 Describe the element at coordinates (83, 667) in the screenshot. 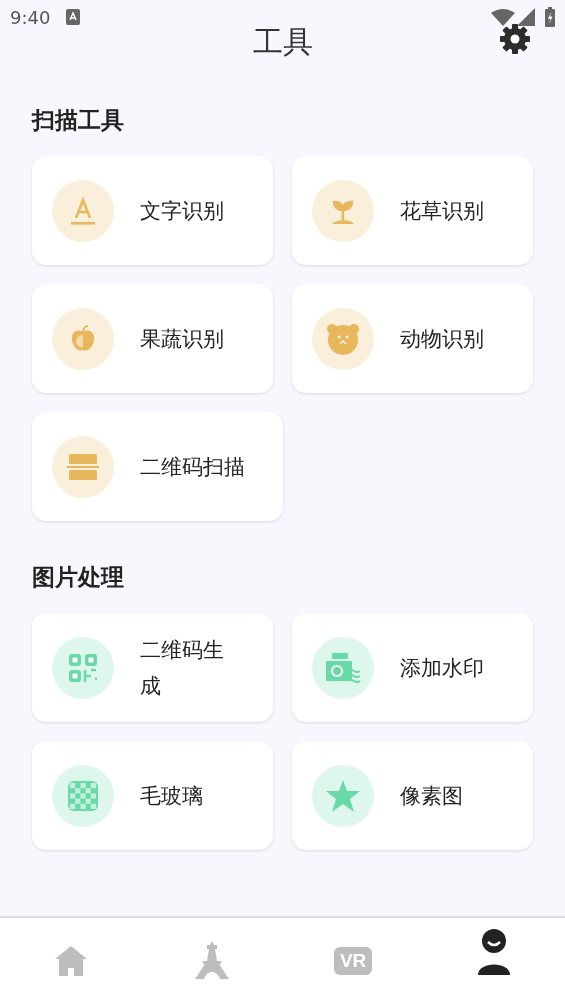

I see `qr-code-icon` at that location.